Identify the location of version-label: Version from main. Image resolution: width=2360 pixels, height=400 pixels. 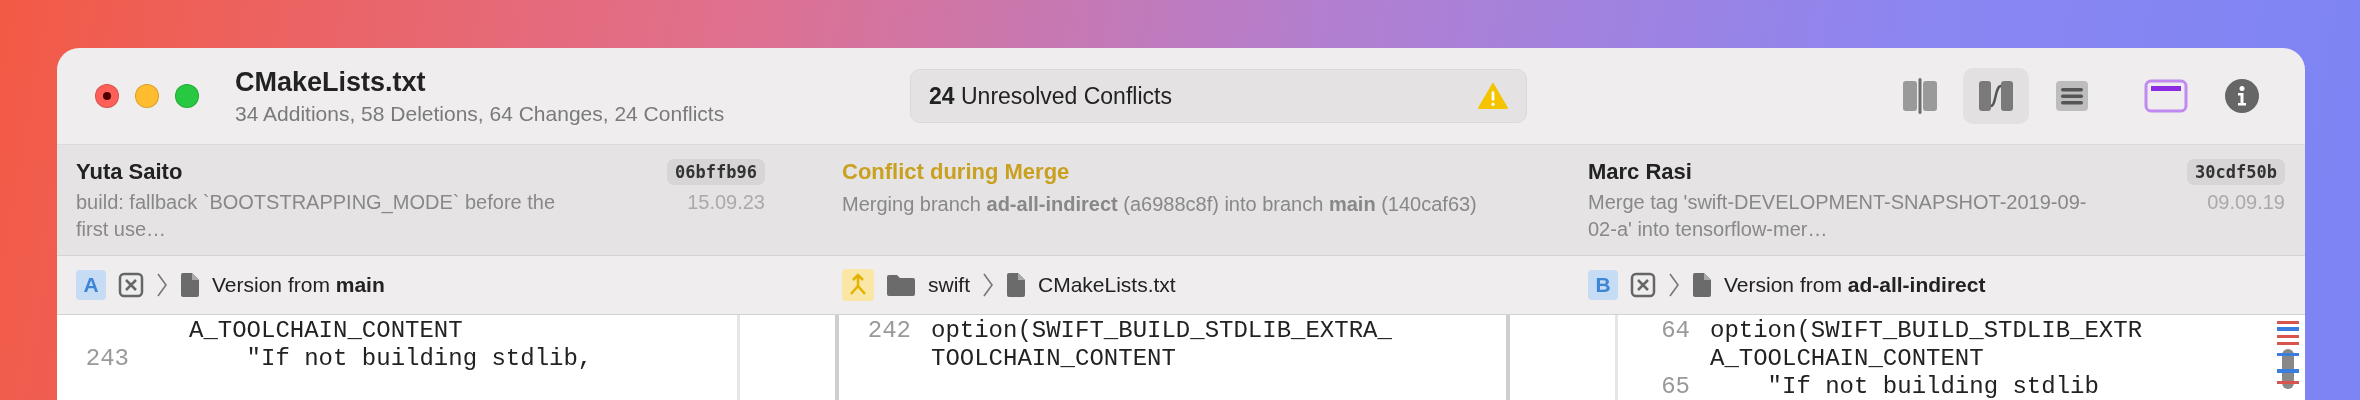
(298, 285).